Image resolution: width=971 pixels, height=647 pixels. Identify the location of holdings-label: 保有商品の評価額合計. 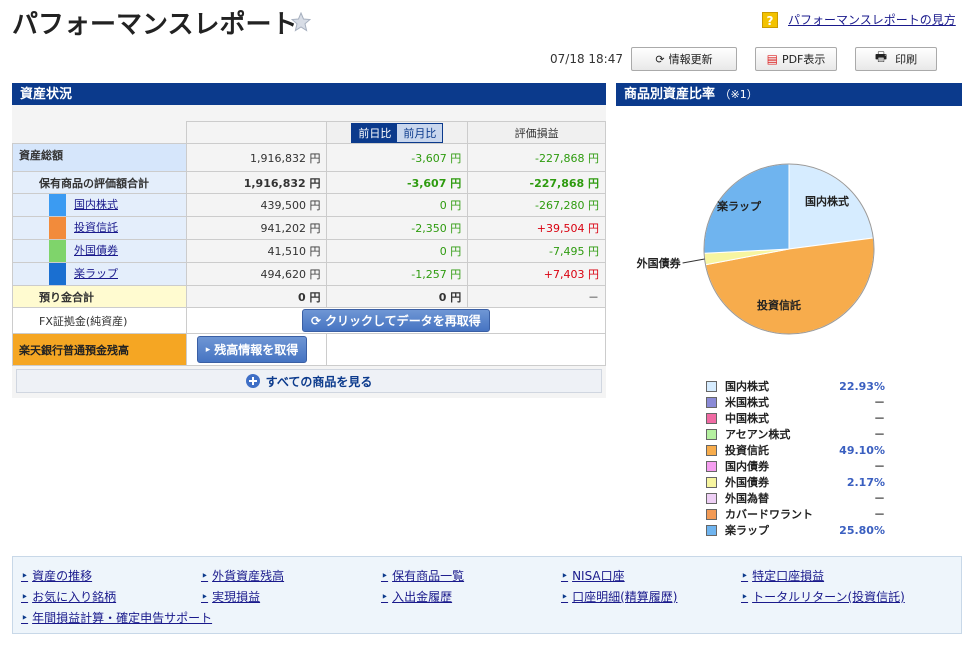
(99, 182).